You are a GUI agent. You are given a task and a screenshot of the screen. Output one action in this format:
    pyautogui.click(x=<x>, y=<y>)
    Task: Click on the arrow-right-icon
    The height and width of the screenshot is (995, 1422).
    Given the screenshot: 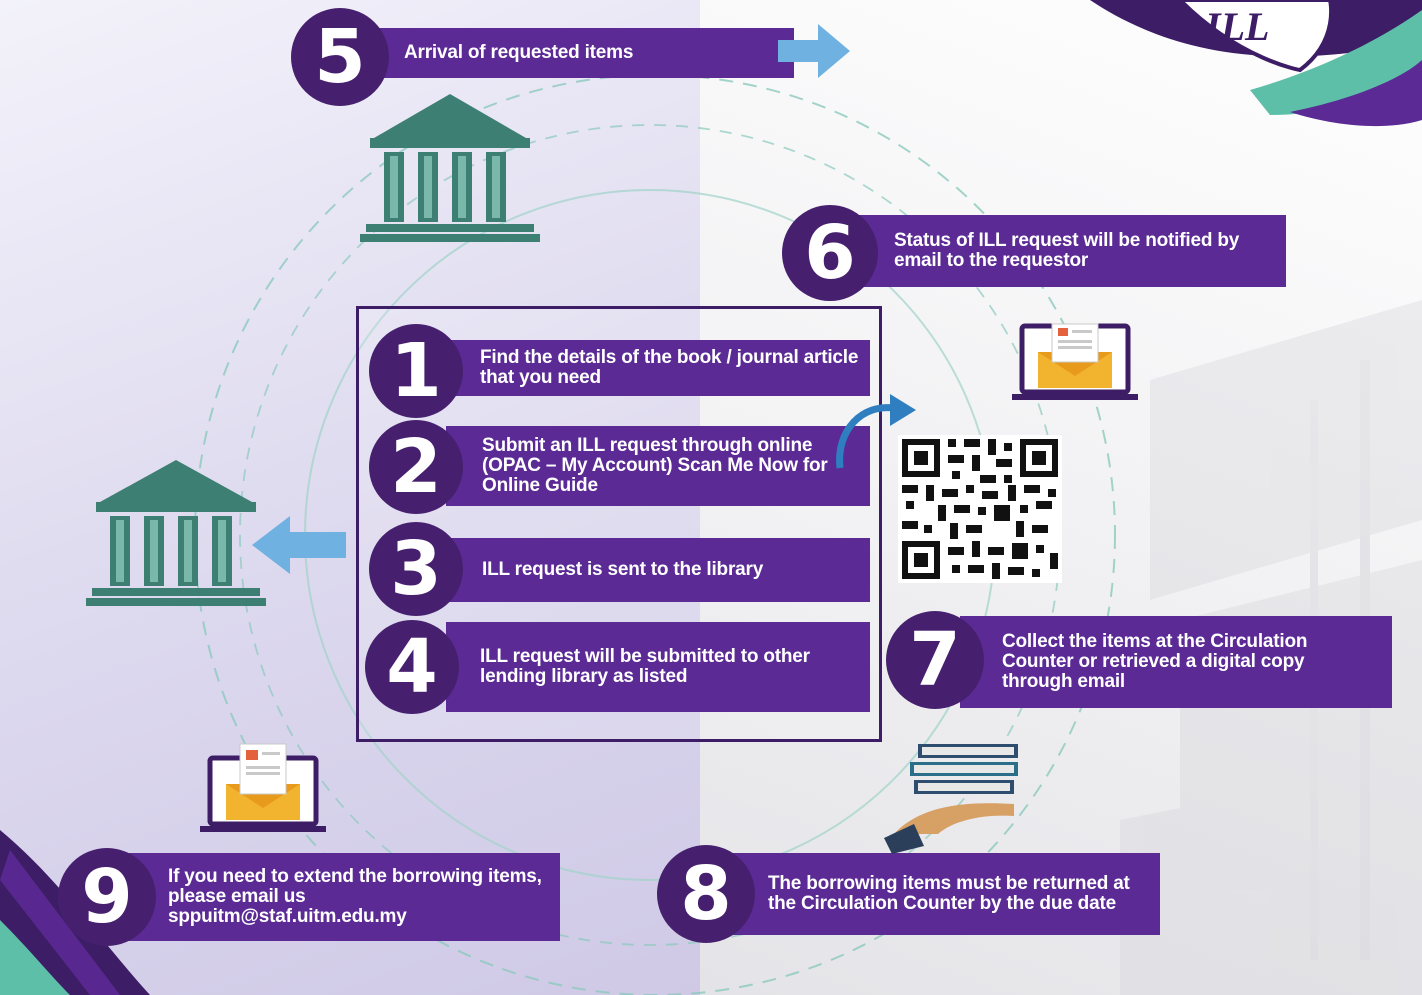 What is the action you would take?
    pyautogui.click(x=814, y=51)
    